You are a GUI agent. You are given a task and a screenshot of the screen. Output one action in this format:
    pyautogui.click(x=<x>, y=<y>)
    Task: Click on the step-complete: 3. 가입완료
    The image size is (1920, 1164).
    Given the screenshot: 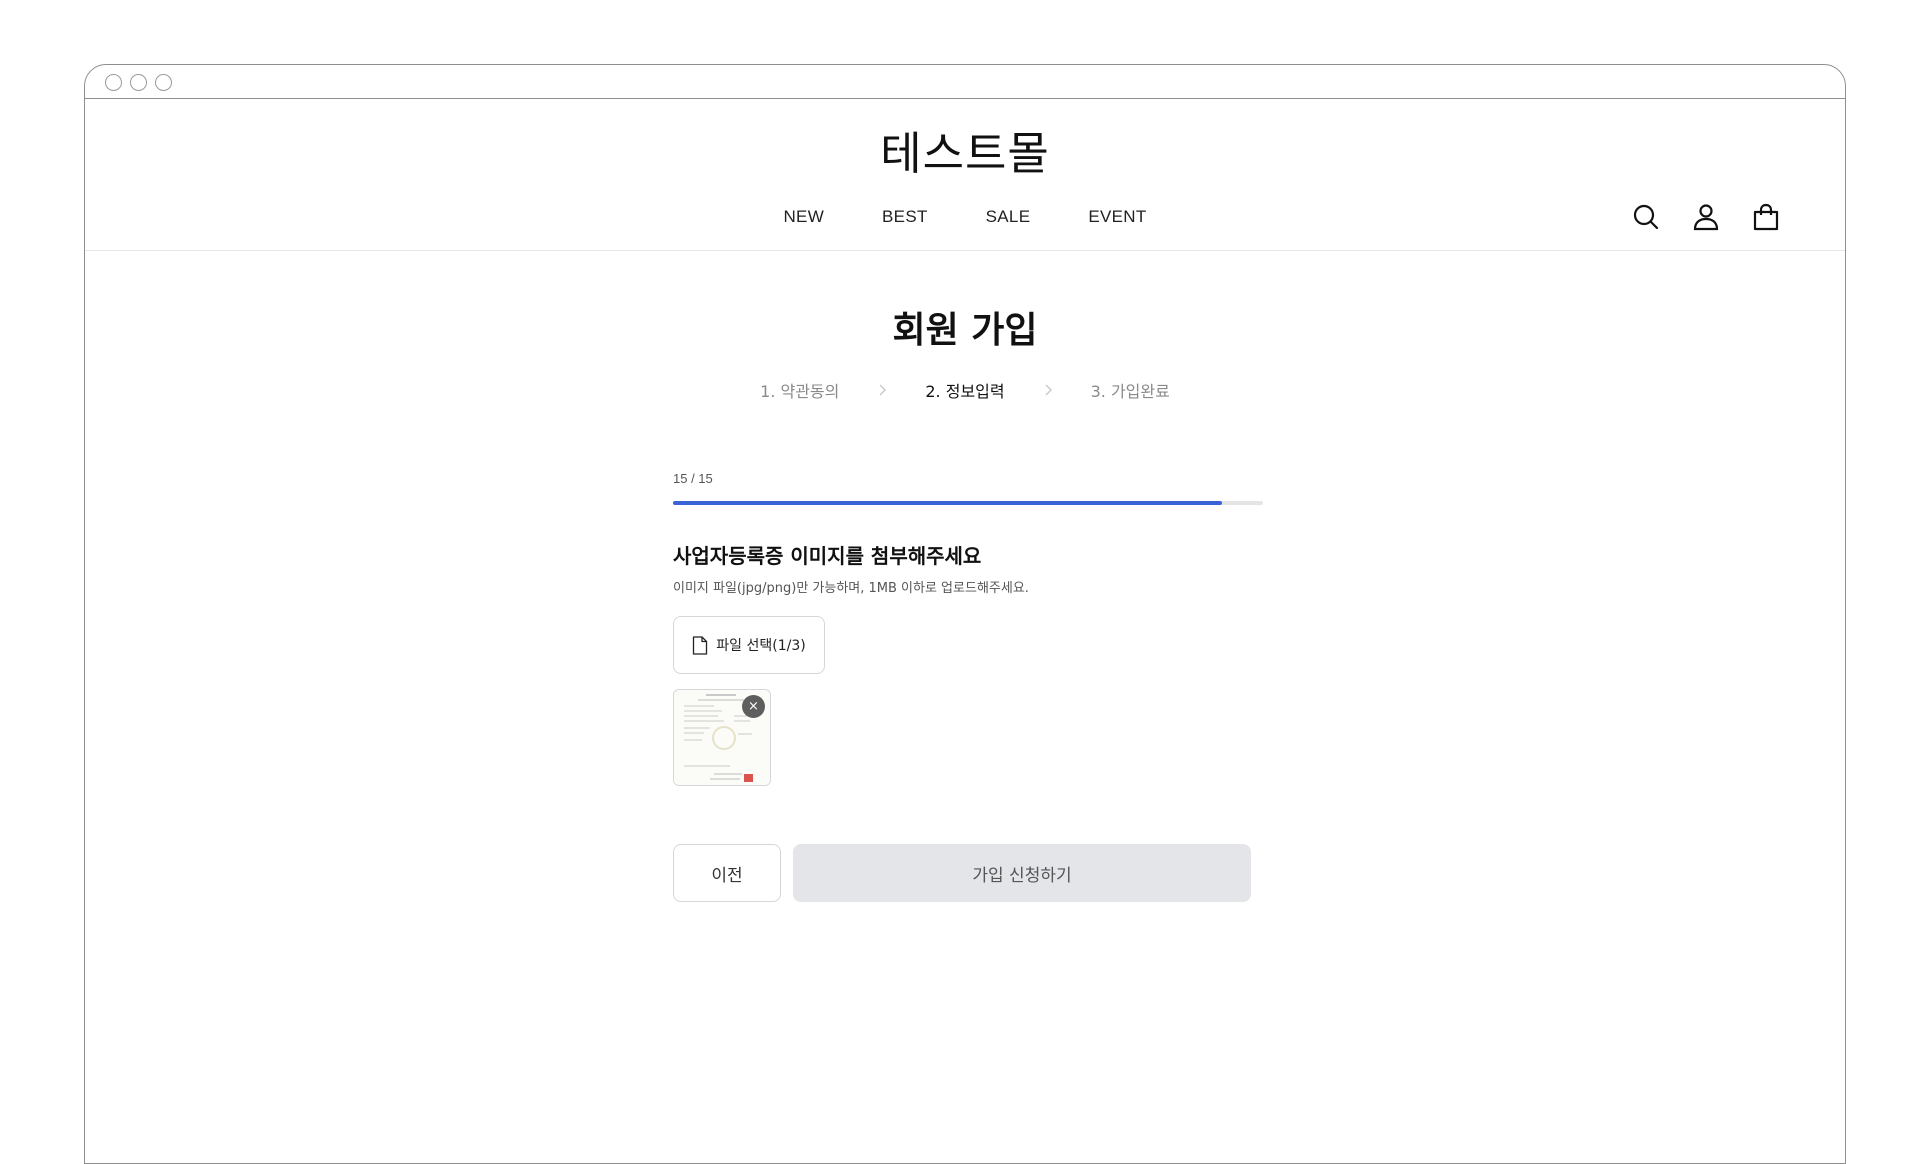 What is the action you would take?
    pyautogui.click(x=1130, y=391)
    